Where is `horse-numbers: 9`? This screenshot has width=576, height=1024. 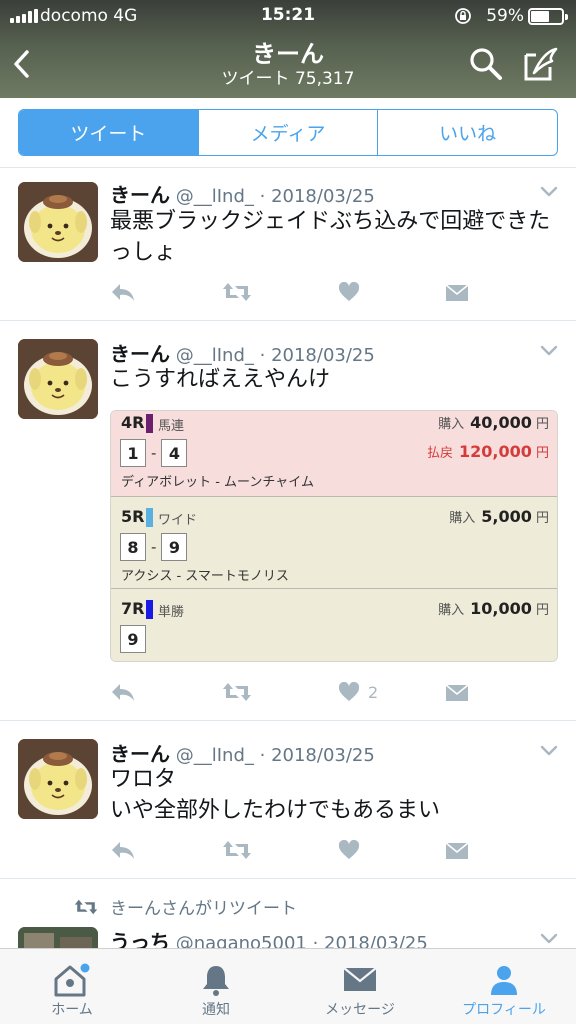 horse-numbers: 9 is located at coordinates (133, 639).